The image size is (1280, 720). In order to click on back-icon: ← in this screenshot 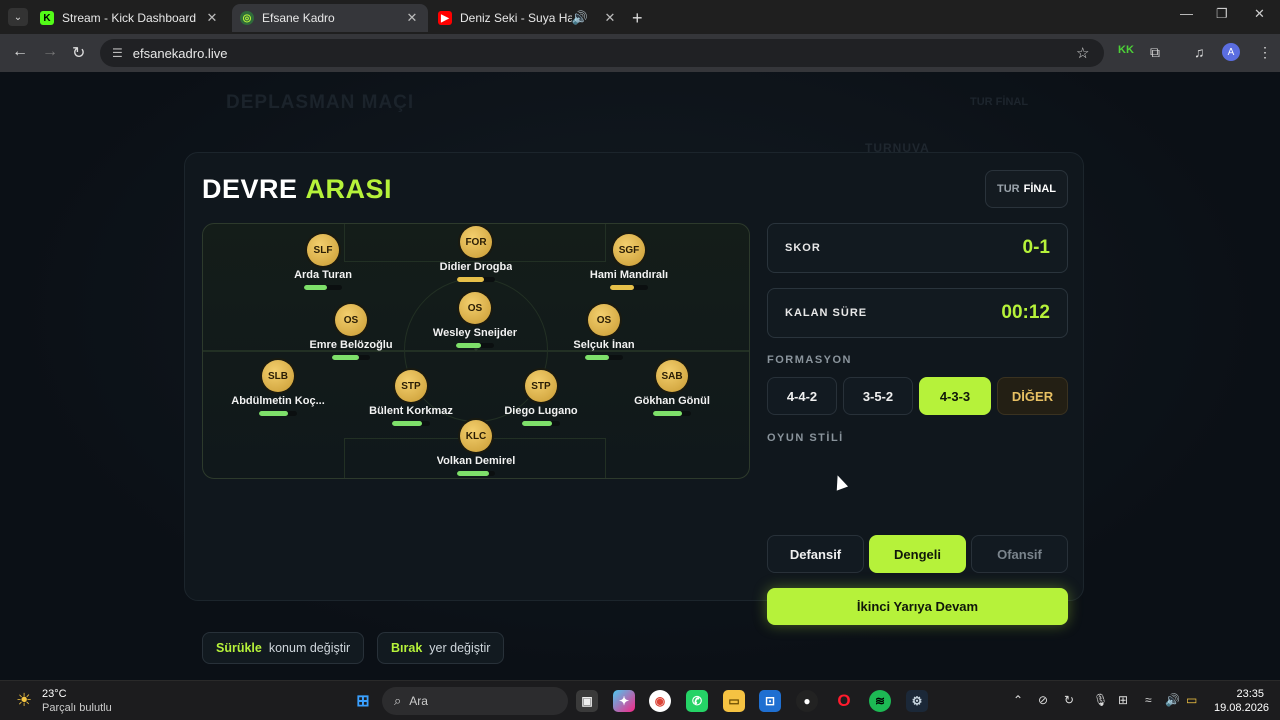, I will do `click(20, 52)`.